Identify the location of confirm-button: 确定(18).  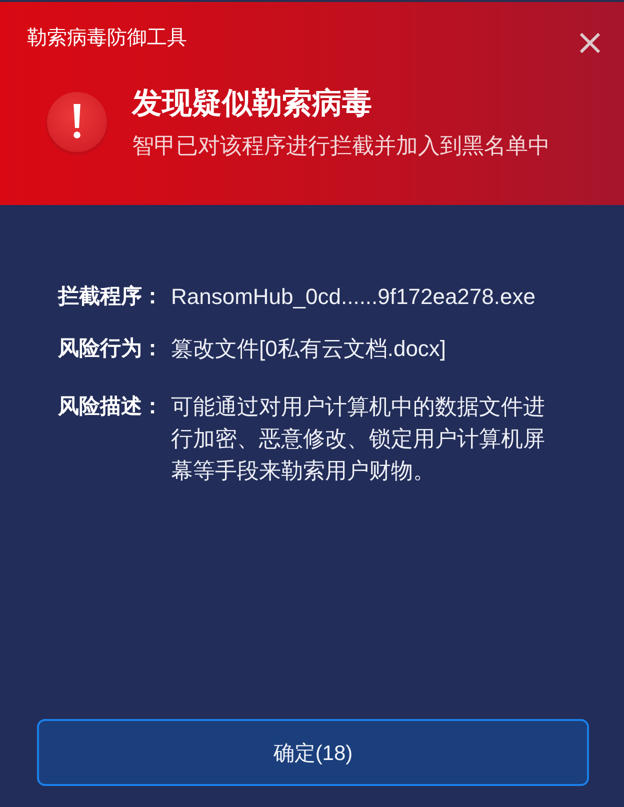
(313, 752).